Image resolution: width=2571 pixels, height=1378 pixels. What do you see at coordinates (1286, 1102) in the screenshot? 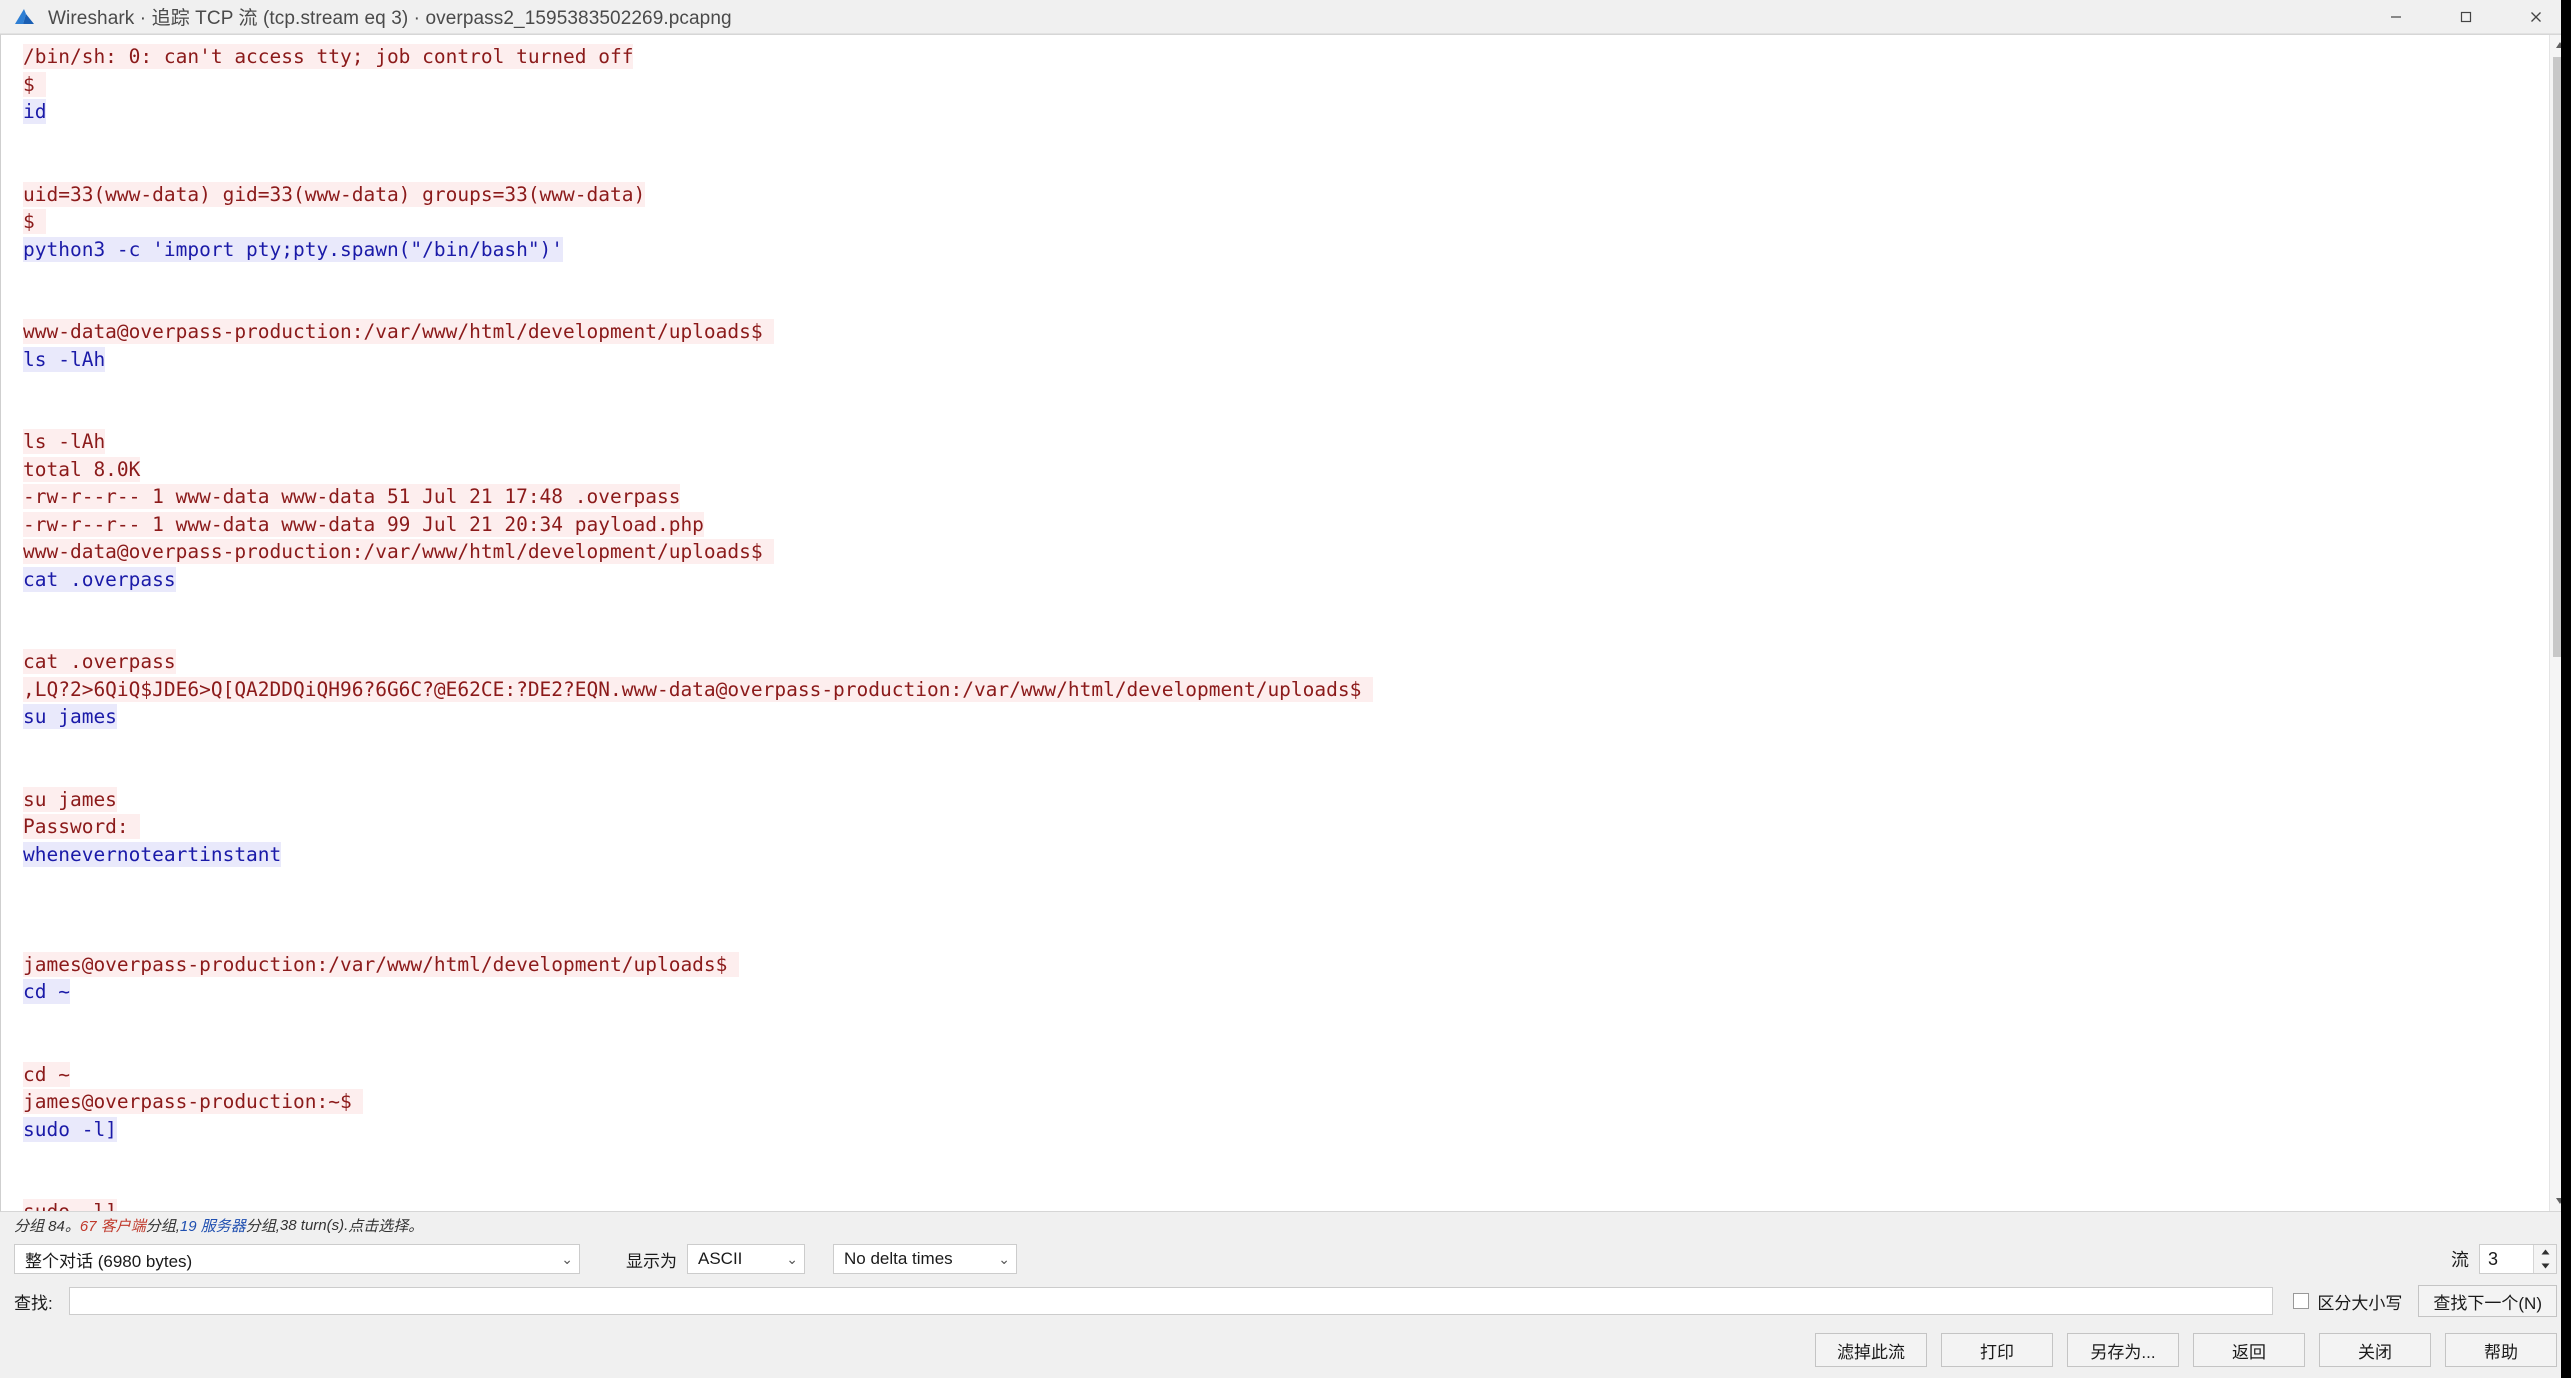
I see `stream-line-server: james@overpass-production:~$` at bounding box center [1286, 1102].